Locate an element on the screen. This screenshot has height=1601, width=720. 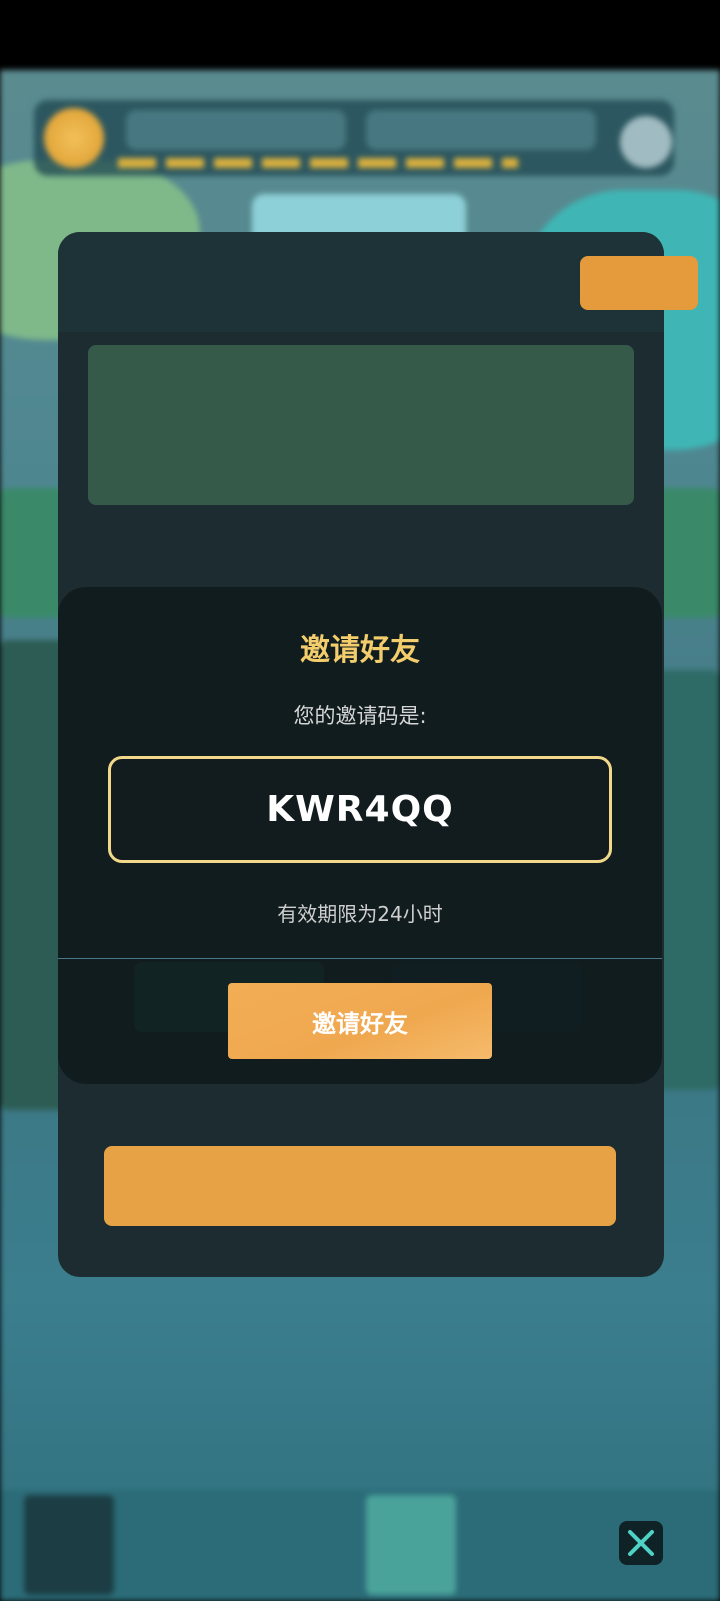
close-icon is located at coordinates (641, 1543).